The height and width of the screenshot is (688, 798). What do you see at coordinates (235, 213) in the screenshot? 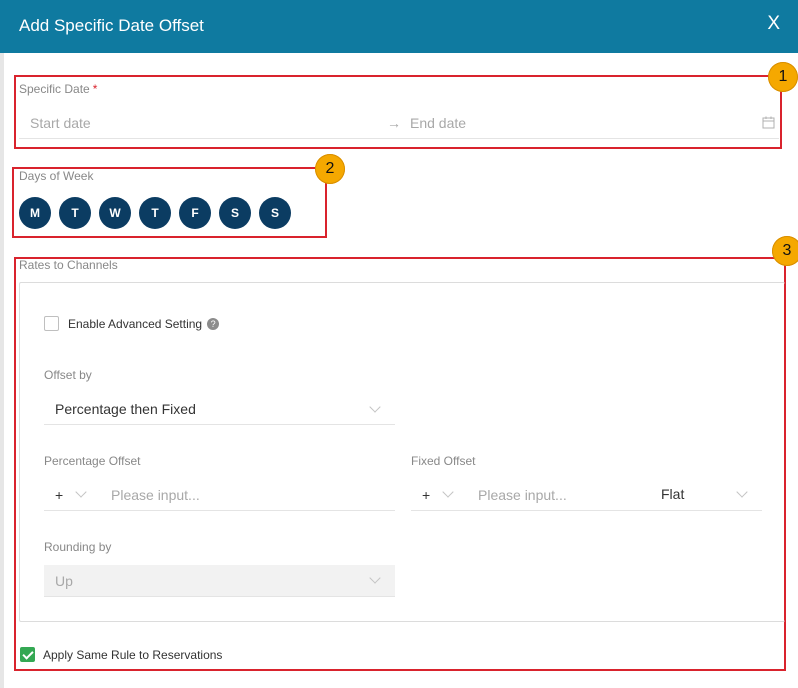
I see `day-button-saturday: S` at bounding box center [235, 213].